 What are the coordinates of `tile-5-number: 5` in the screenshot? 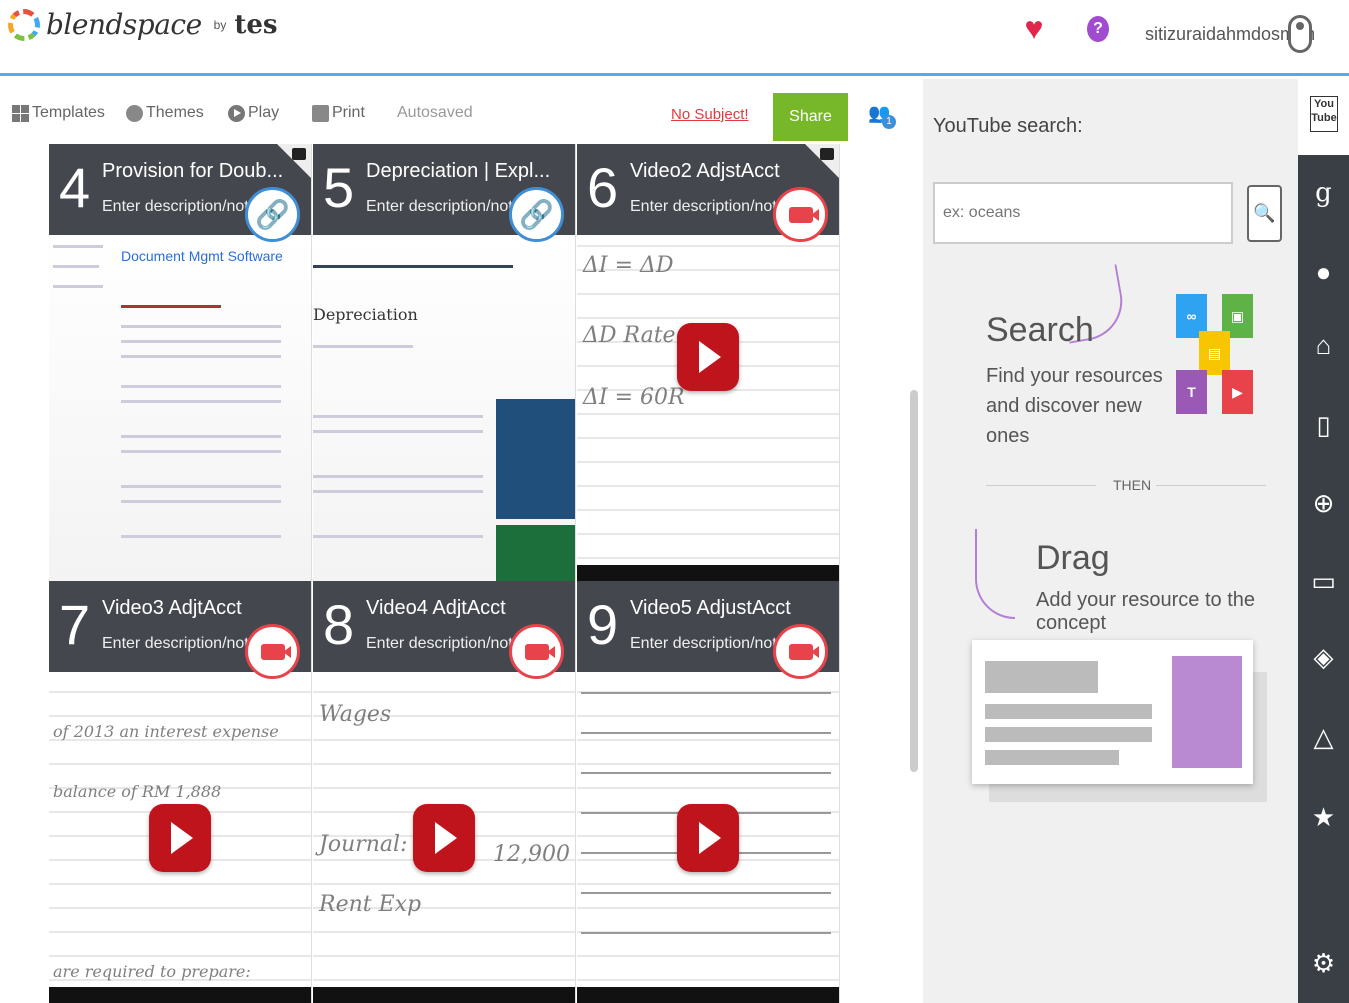 It's located at (339, 187).